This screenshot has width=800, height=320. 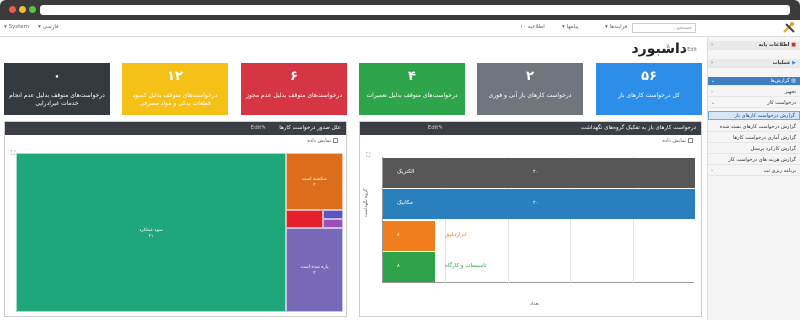 I want to click on stat-label: درخواست‌های متوقف بدلیل تعمیرات, so click(x=412, y=95).